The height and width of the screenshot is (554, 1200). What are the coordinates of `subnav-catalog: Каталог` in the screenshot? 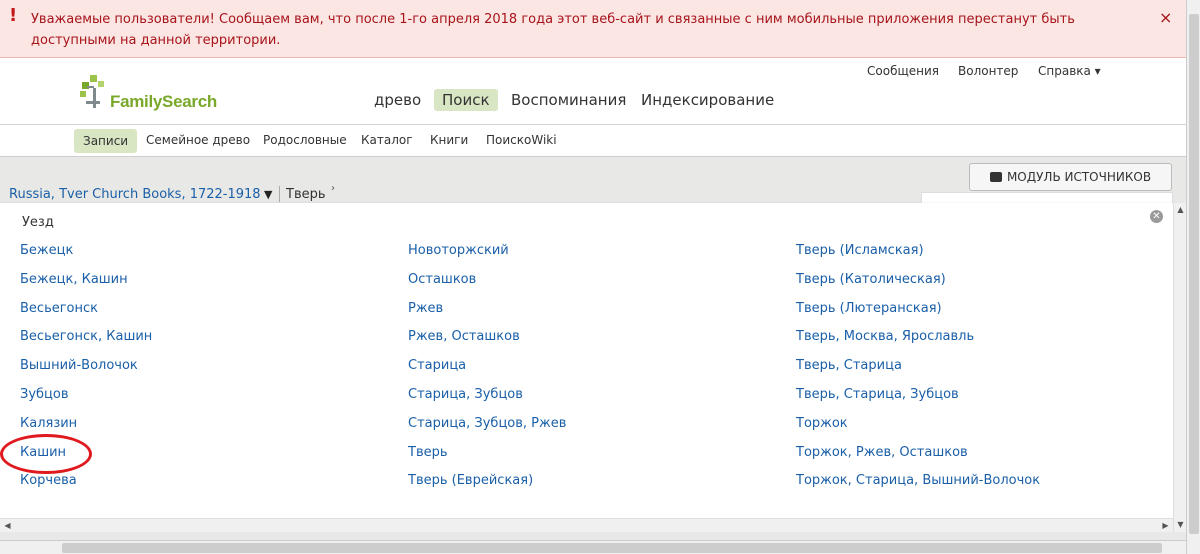 It's located at (387, 140).